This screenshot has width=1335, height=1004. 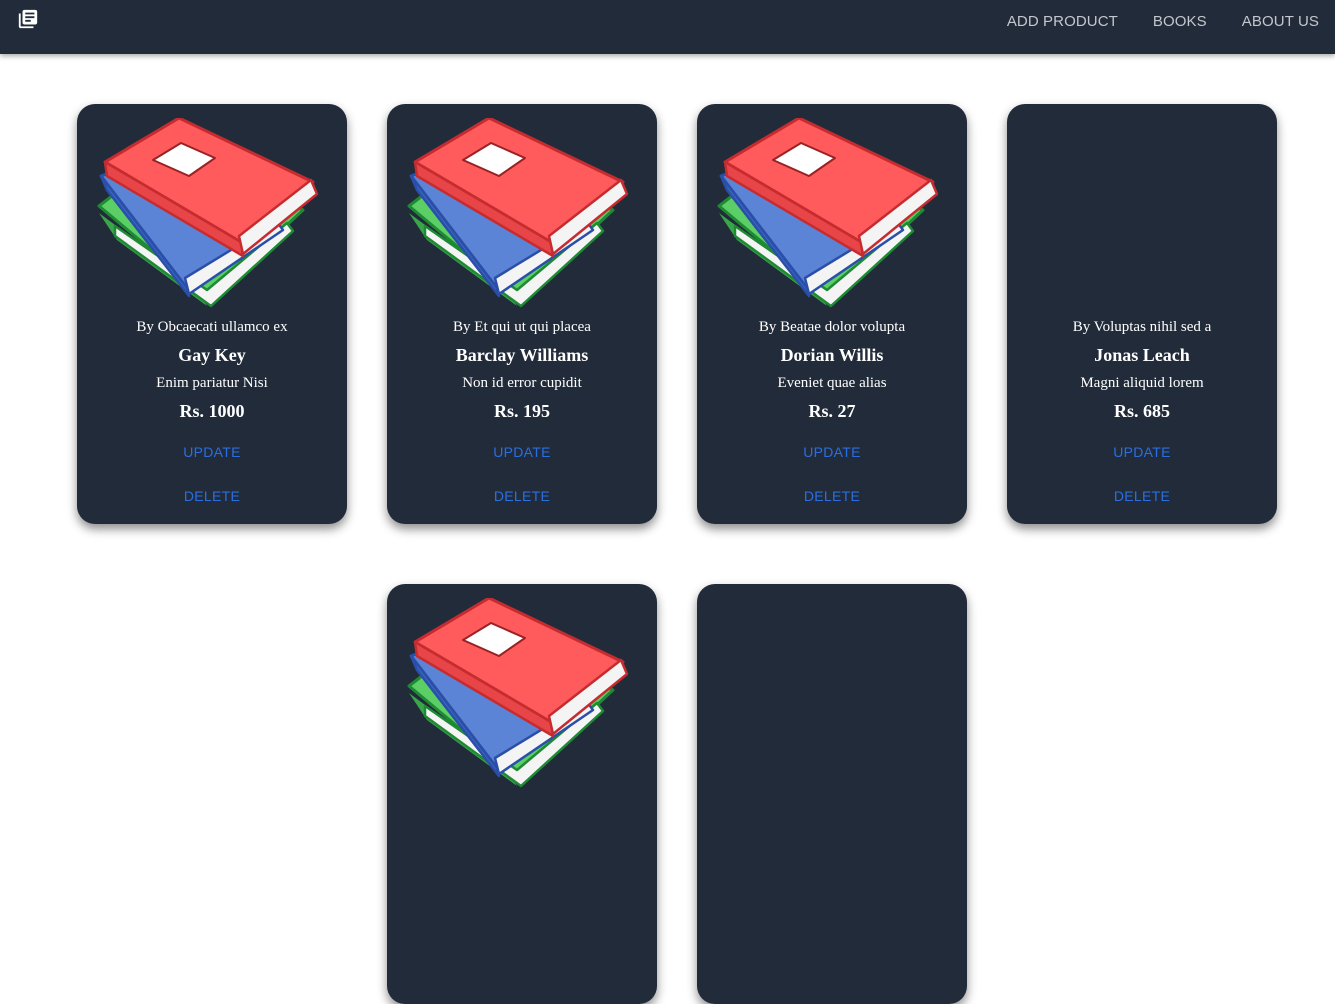 What do you see at coordinates (522, 327) in the screenshot?
I see `product-author: By Et qui ut qui placea` at bounding box center [522, 327].